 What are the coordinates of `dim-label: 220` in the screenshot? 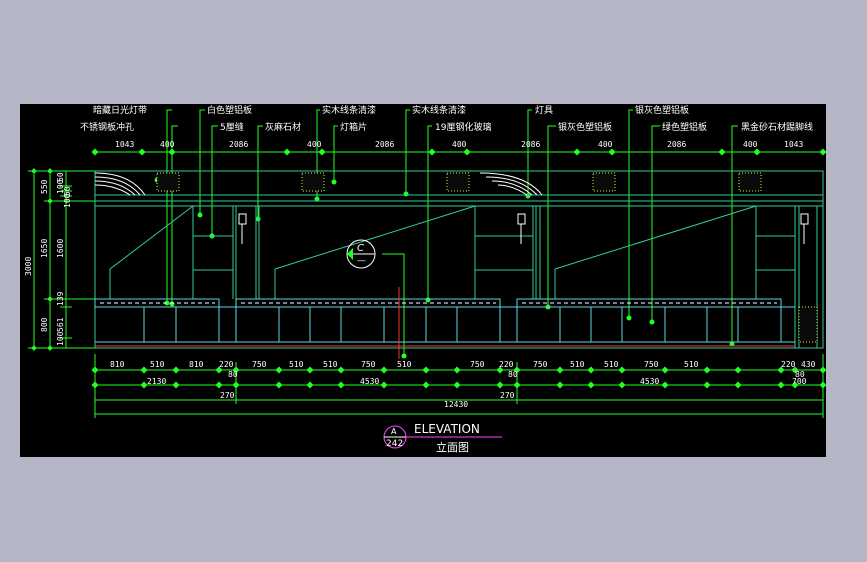 It's located at (788, 364).